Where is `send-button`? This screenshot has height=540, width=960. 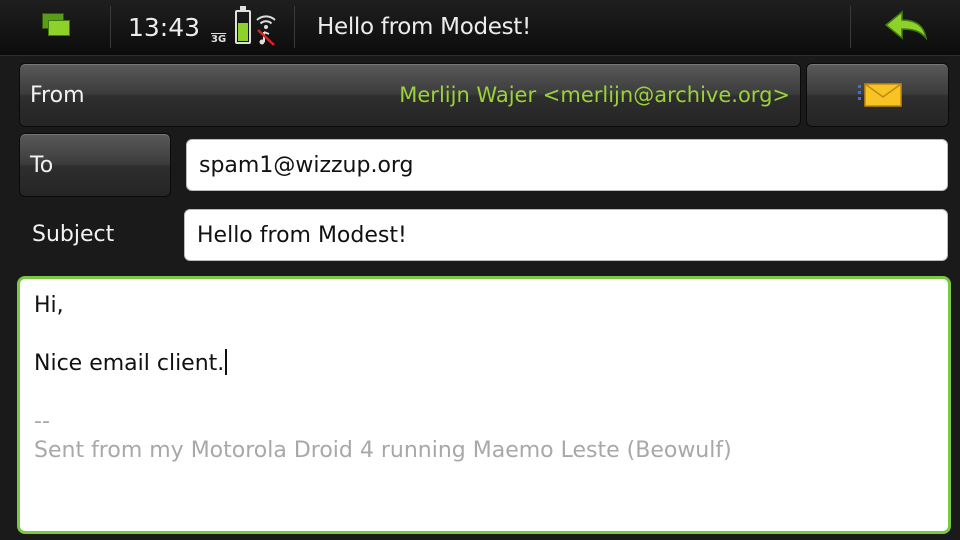 send-button is located at coordinates (877, 95).